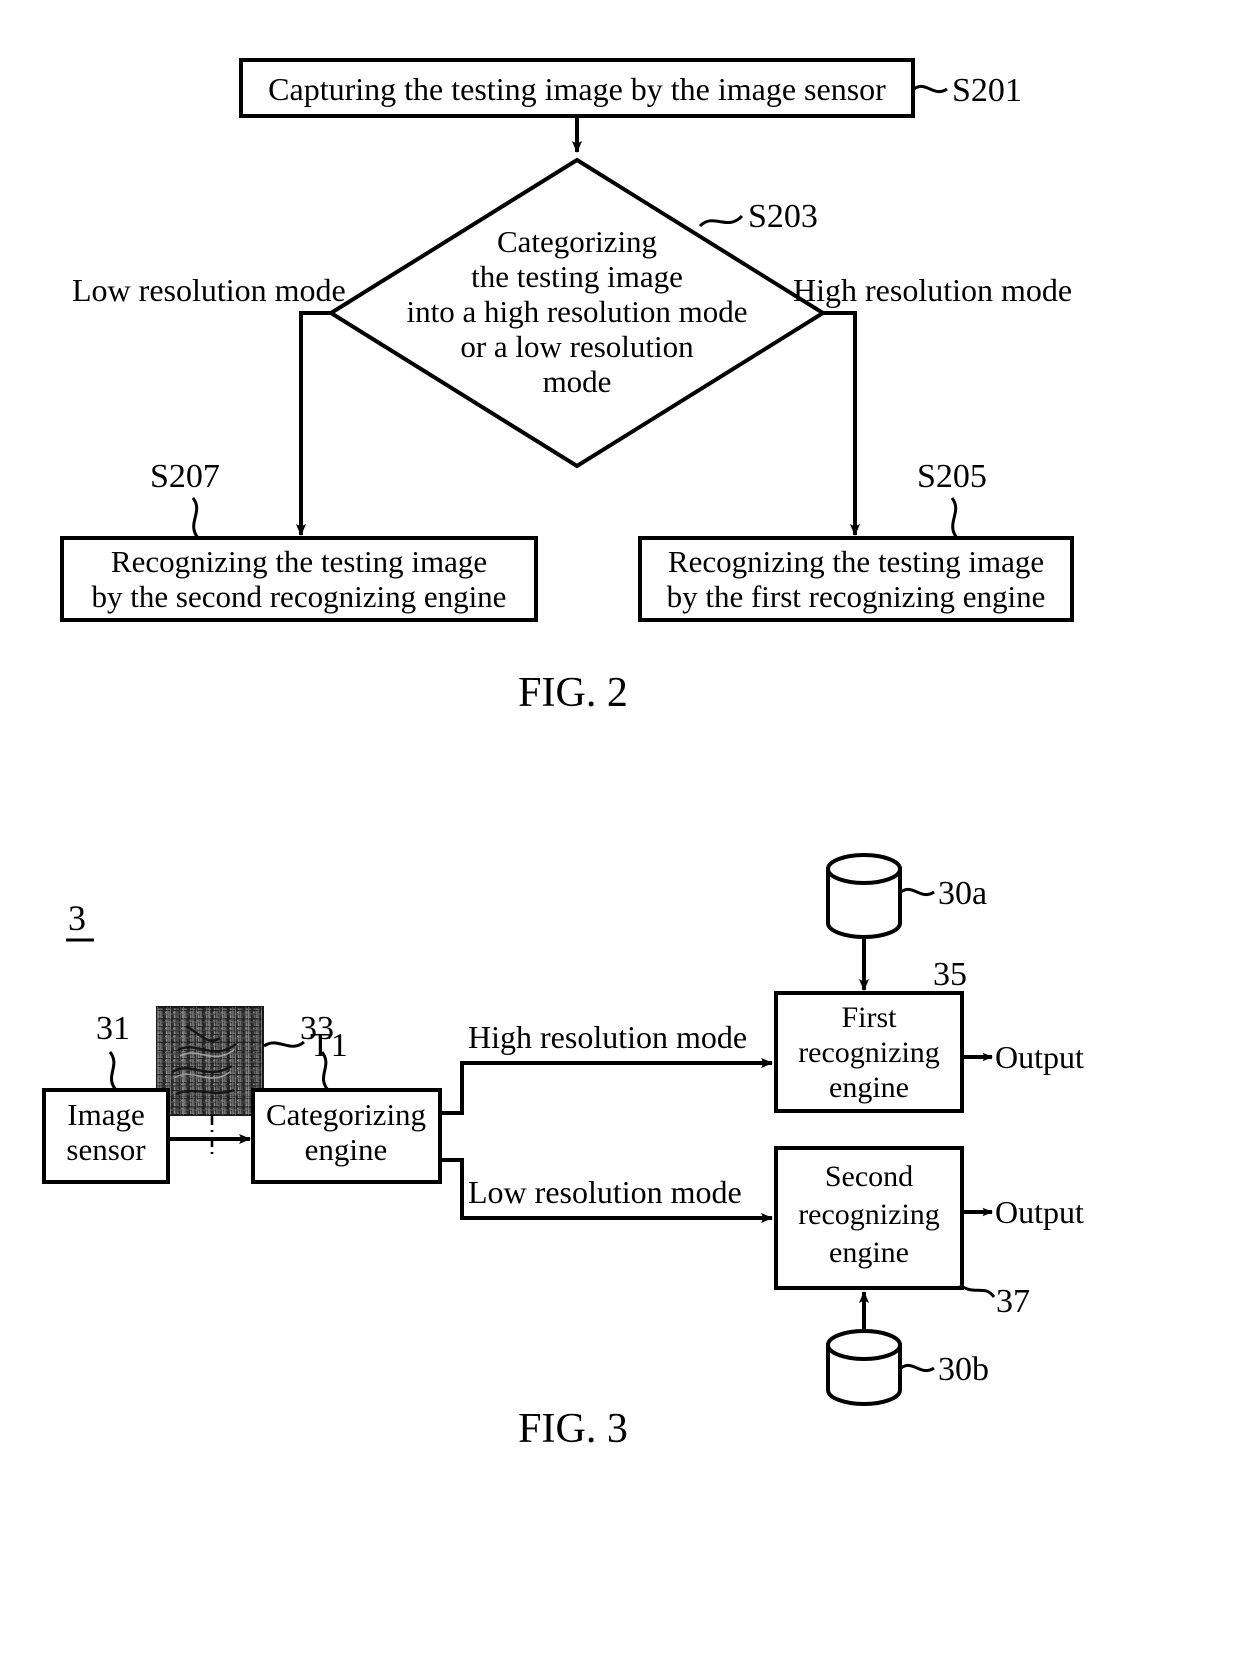 The height and width of the screenshot is (1670, 1240). What do you see at coordinates (987, 90) in the screenshot?
I see `fig2-s201-ref: S201` at bounding box center [987, 90].